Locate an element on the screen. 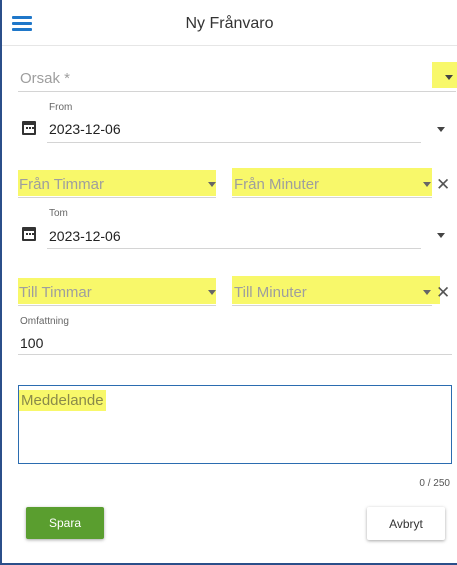 The image size is (457, 565). scope-label: Omfattning is located at coordinates (44, 321).